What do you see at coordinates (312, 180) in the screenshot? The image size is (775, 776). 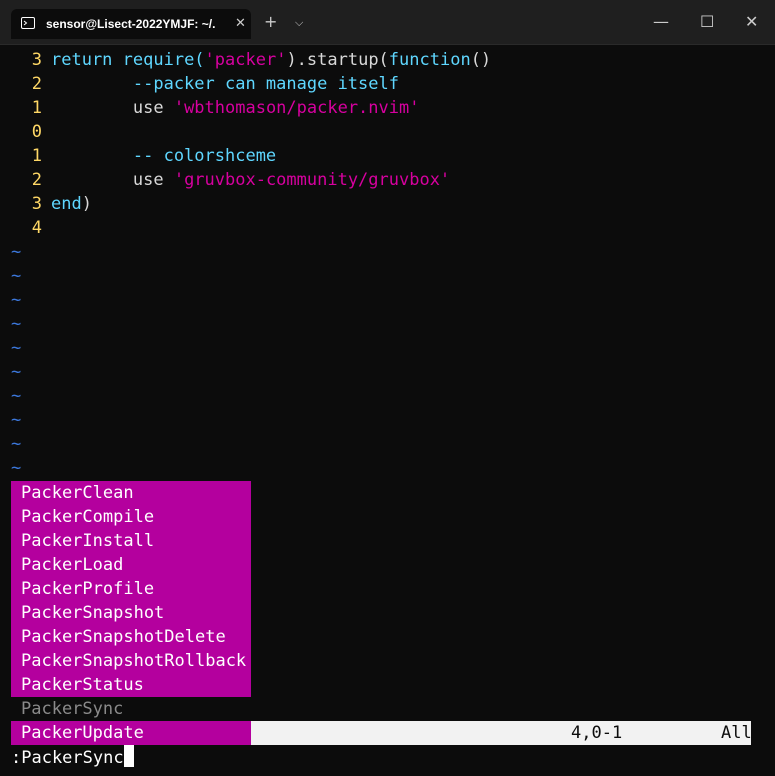 I see `code-token: 'gruvbox-community/gruvbox'` at bounding box center [312, 180].